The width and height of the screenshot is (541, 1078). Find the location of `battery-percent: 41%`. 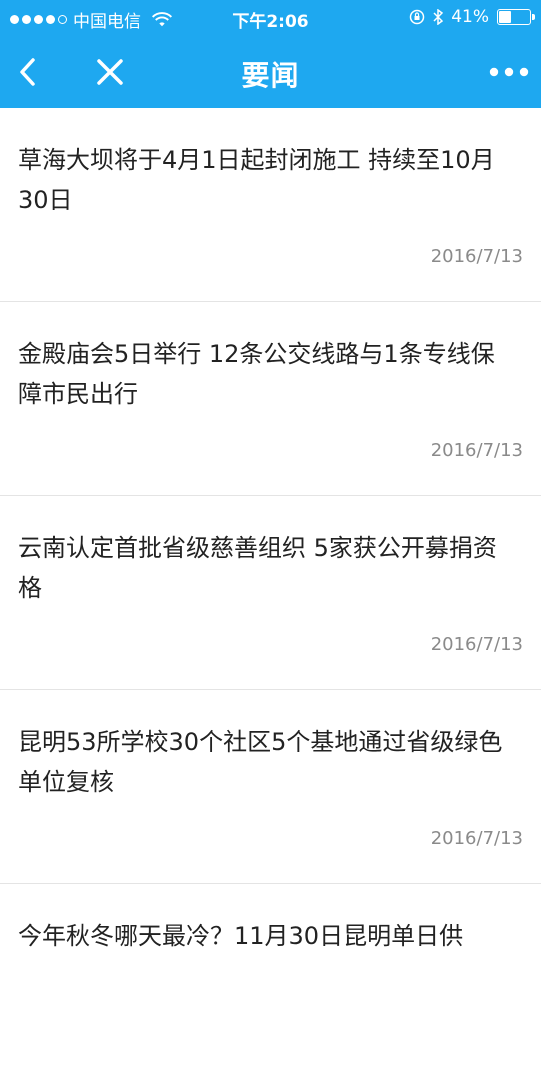

battery-percent: 41% is located at coordinates (470, 17).